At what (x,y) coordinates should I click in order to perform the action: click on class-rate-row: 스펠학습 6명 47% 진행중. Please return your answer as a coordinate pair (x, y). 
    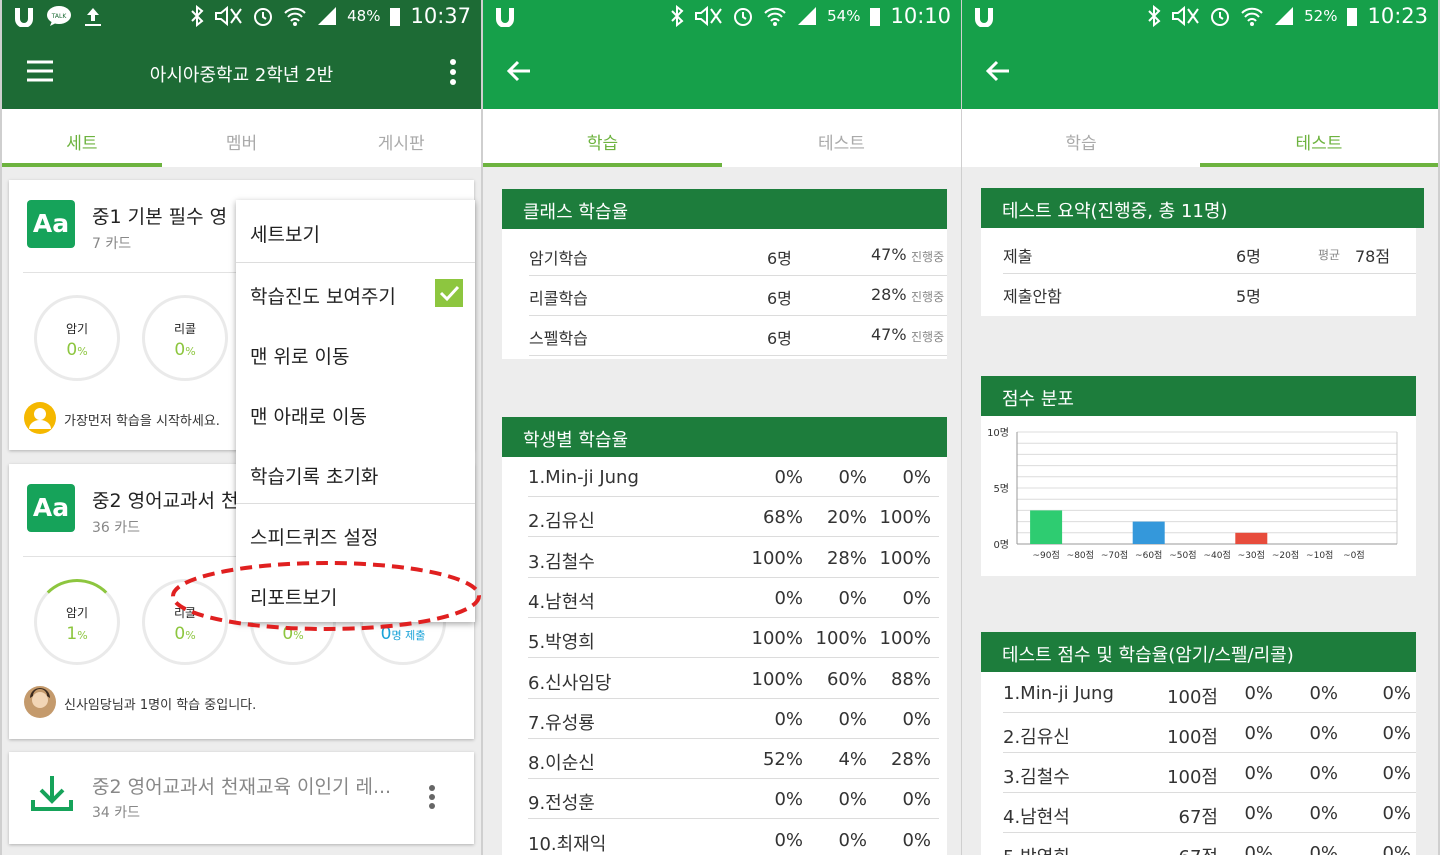
    Looking at the image, I should click on (738, 336).